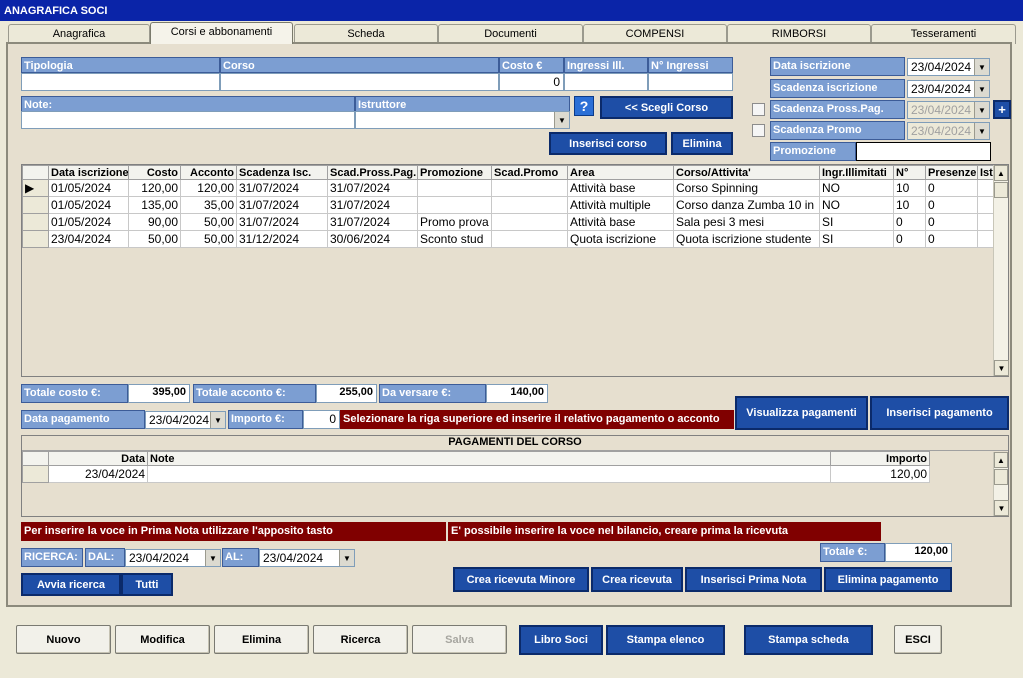  I want to click on data-pagamento-picker: 23/04/2024 ▼, so click(185, 420).